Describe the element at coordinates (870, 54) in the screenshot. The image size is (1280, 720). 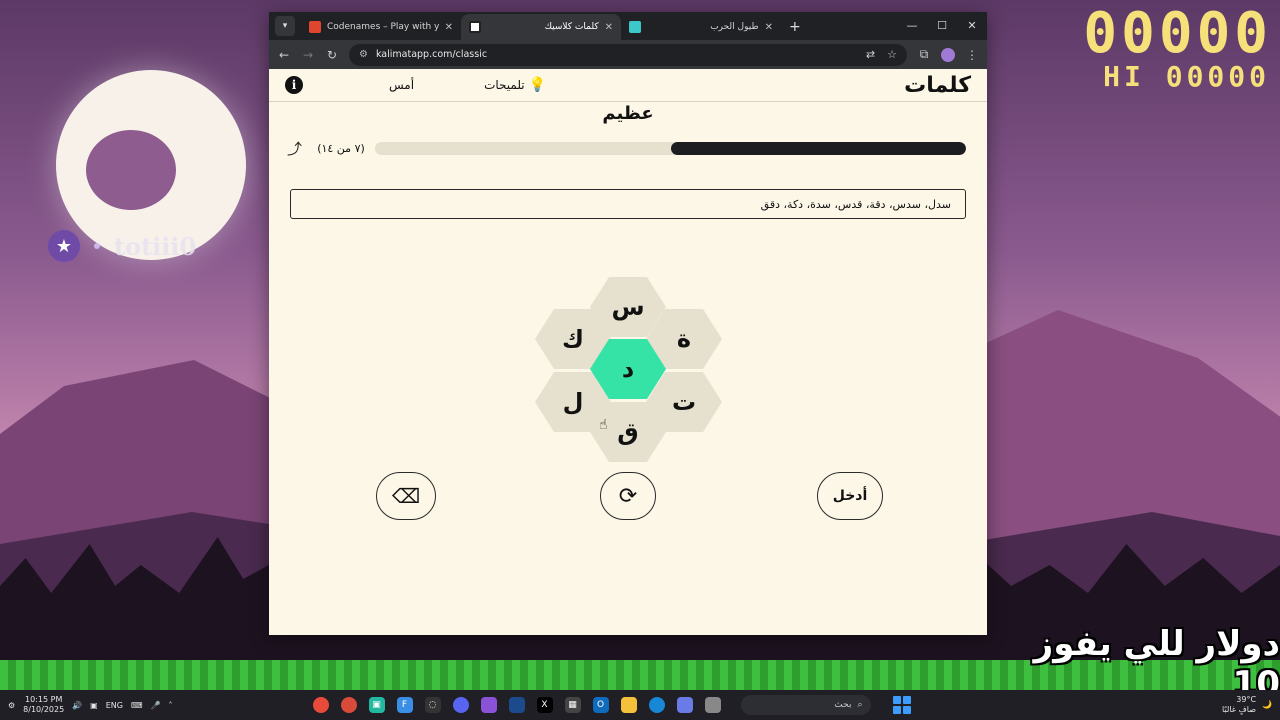
I see `translate-icon: ⇄` at that location.